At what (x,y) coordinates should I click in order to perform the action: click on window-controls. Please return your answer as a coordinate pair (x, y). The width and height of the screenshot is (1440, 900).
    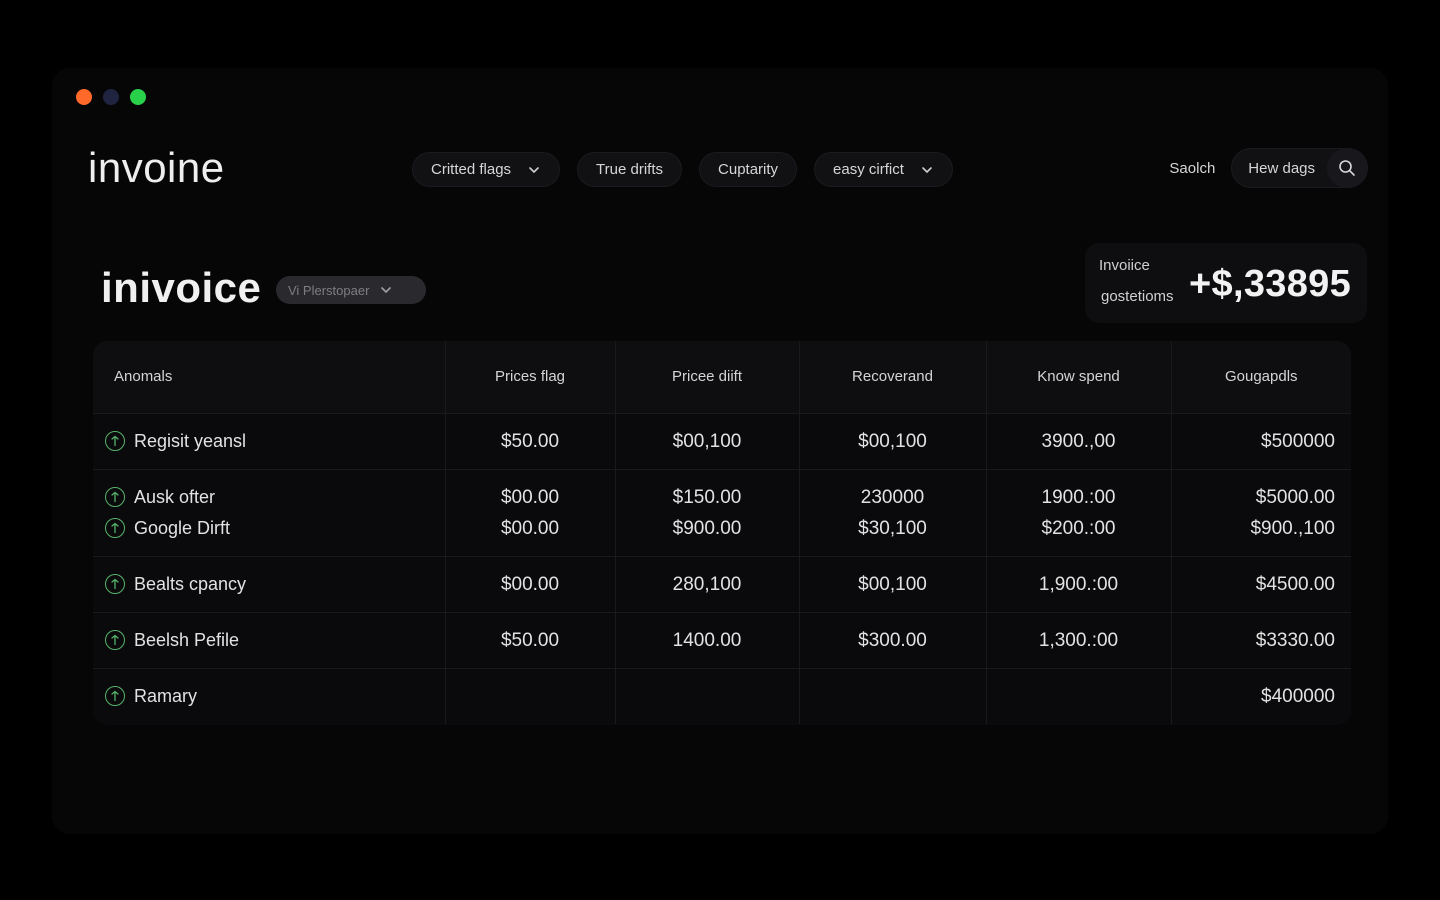
    Looking at the image, I should click on (111, 97).